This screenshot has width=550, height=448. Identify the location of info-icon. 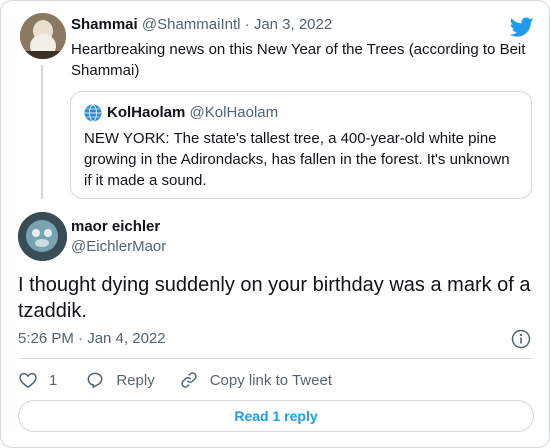
(521, 339).